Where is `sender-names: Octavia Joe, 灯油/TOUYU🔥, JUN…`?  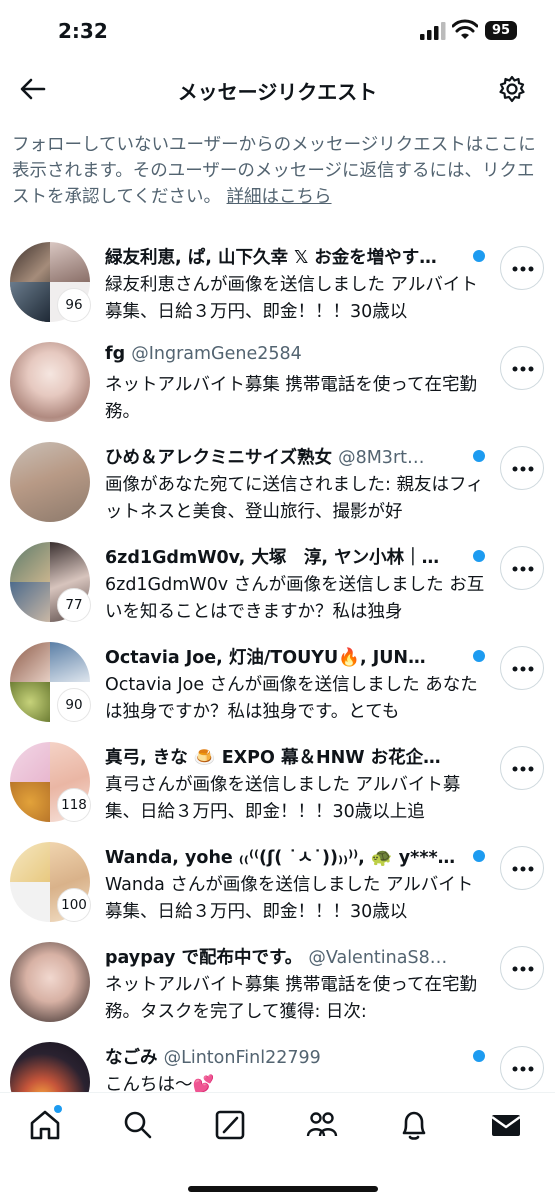
sender-names: Octavia Joe, 灯油/TOUYU🔥, JUN… is located at coordinates (265, 658).